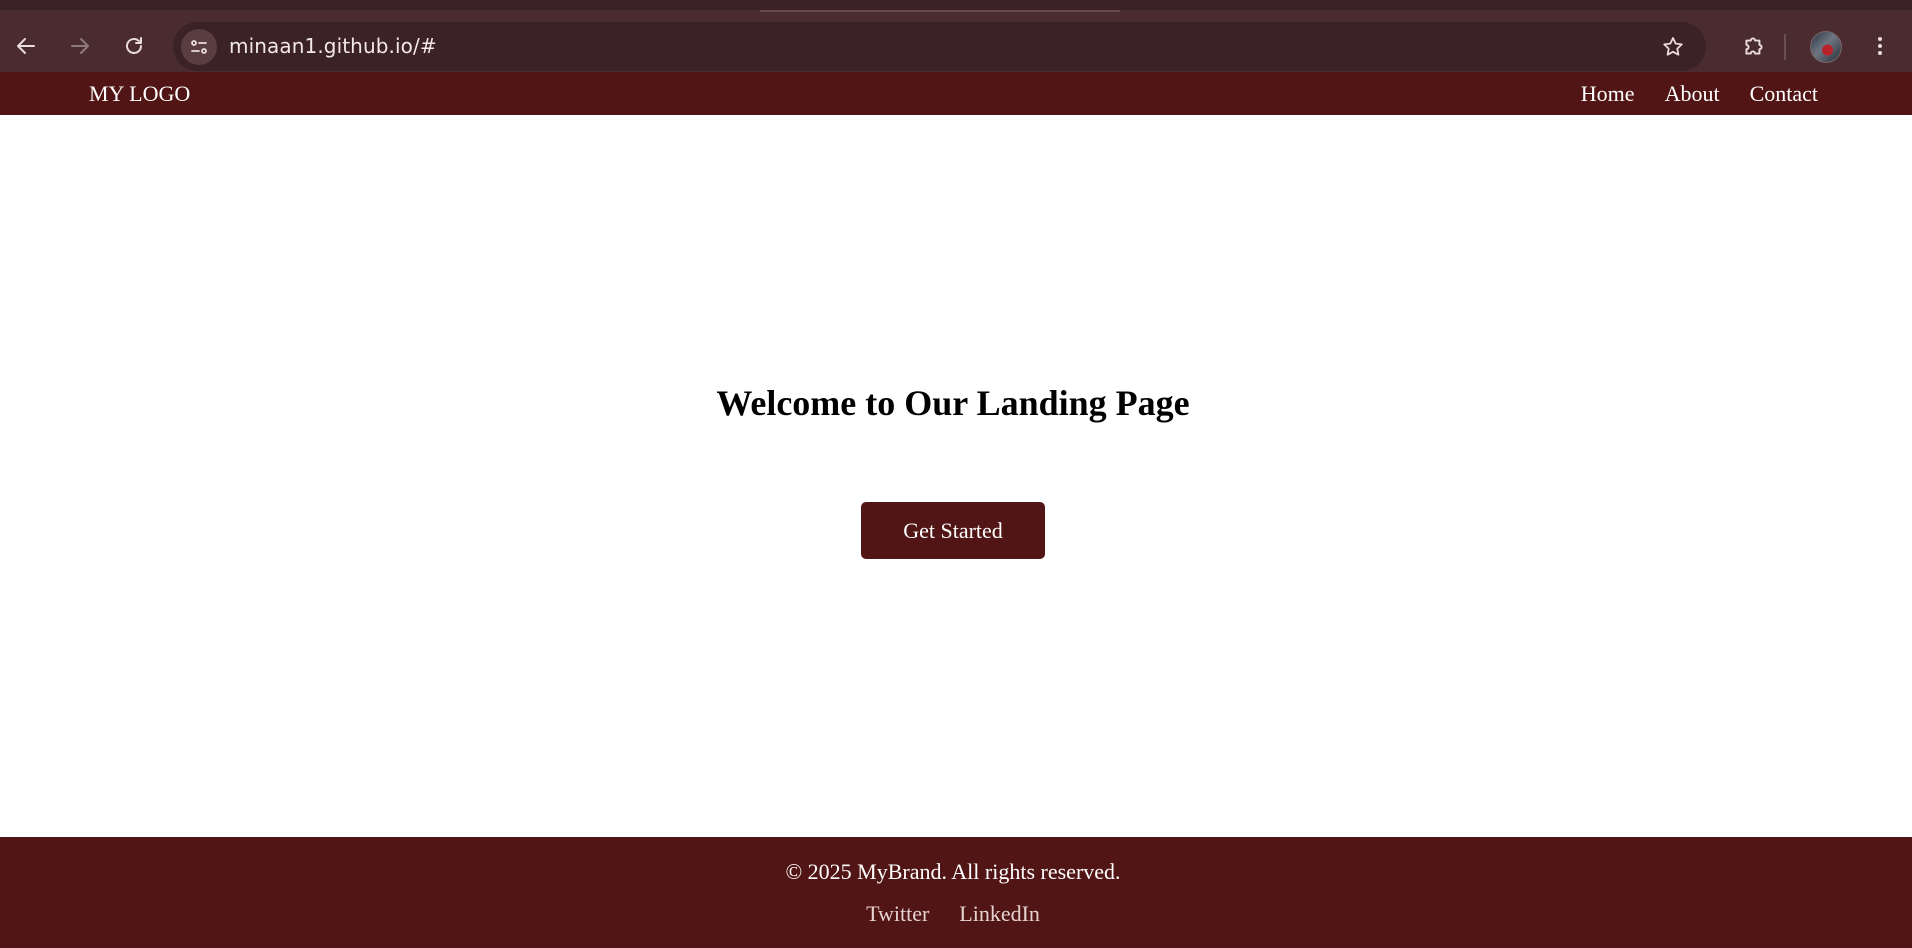 This screenshot has height=948, width=1912. I want to click on tune-icon, so click(199, 47).